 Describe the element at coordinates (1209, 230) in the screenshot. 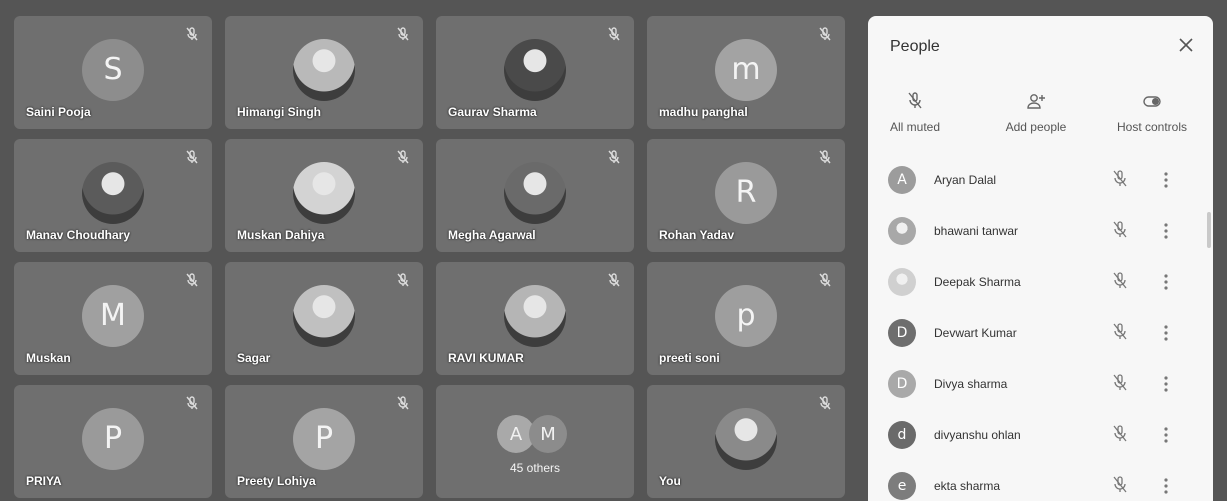

I see `scrollbar` at that location.